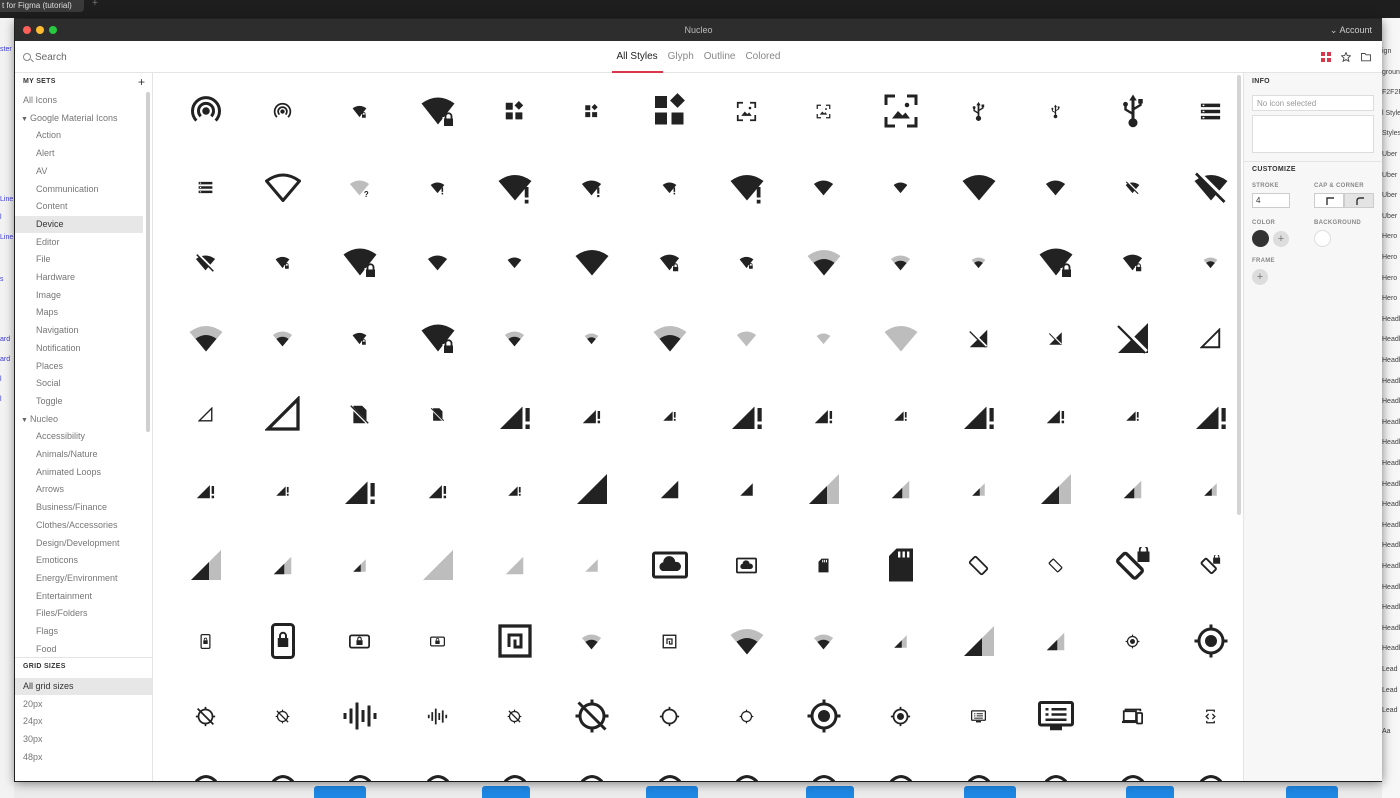  Describe the element at coordinates (148, 262) in the screenshot. I see `sidebar-scrollbar` at that location.